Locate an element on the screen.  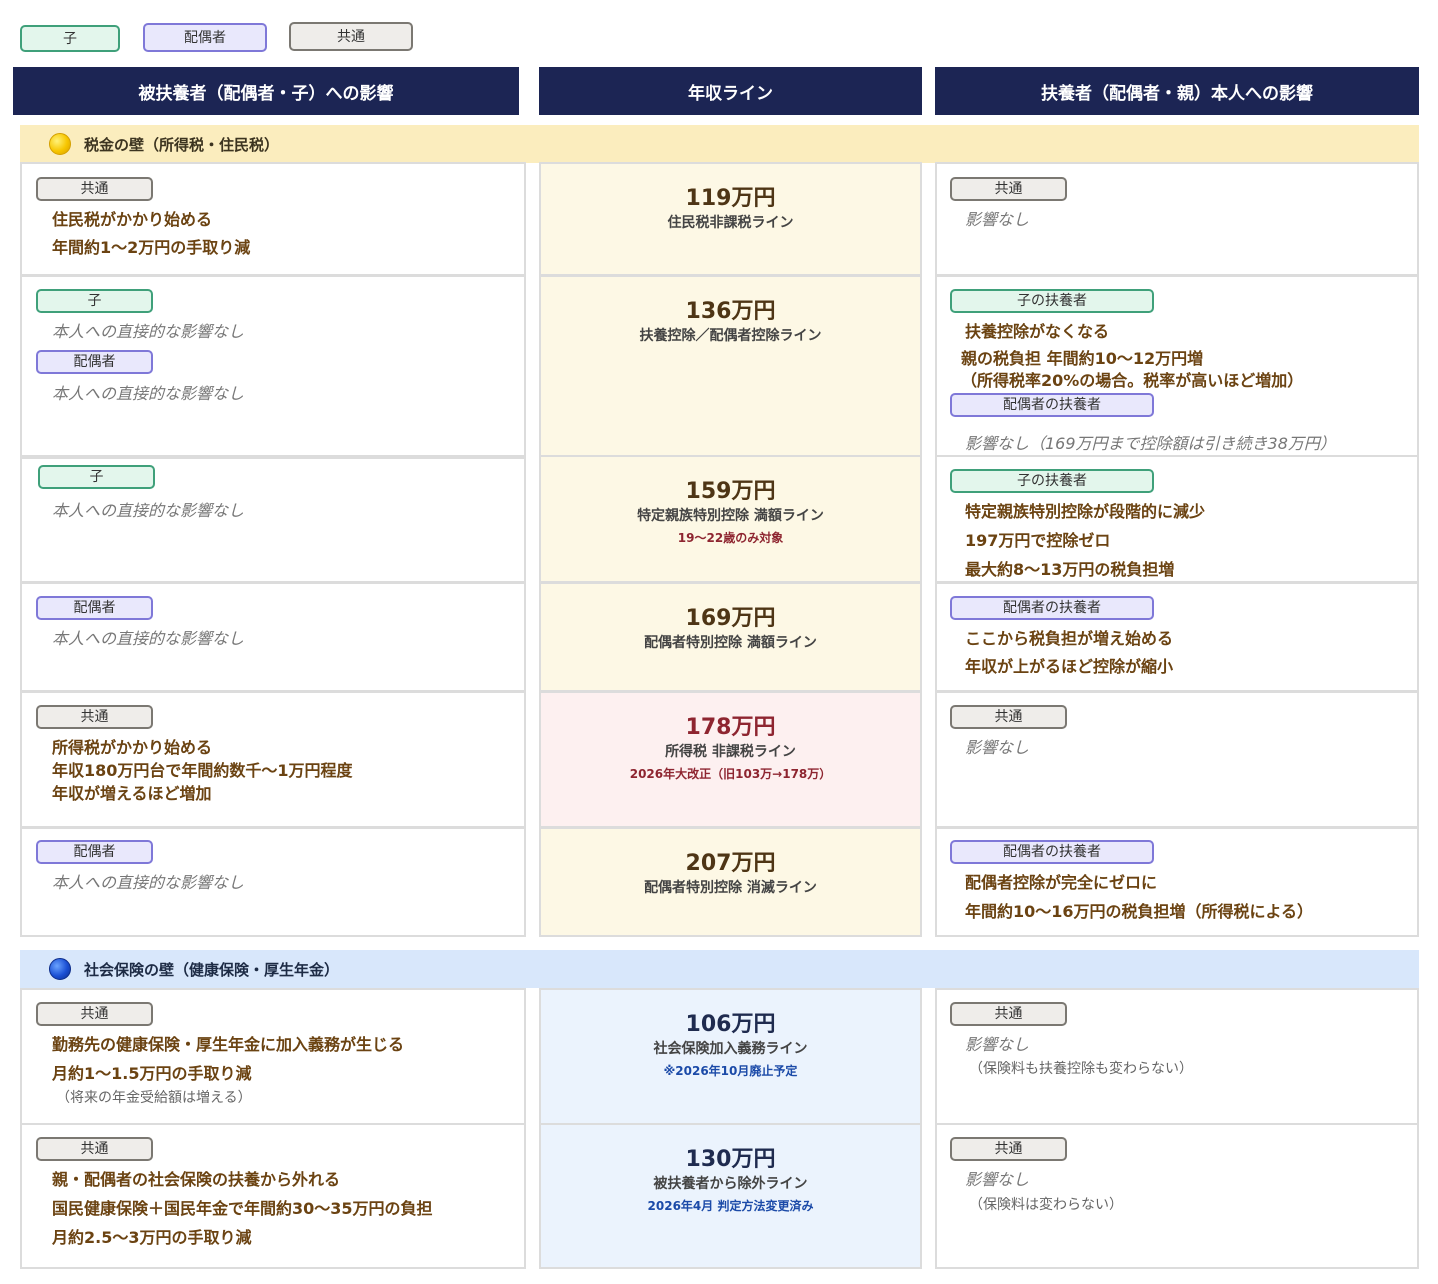
impact-text: 197万円で控除ゼロ is located at coordinates (1038, 540).